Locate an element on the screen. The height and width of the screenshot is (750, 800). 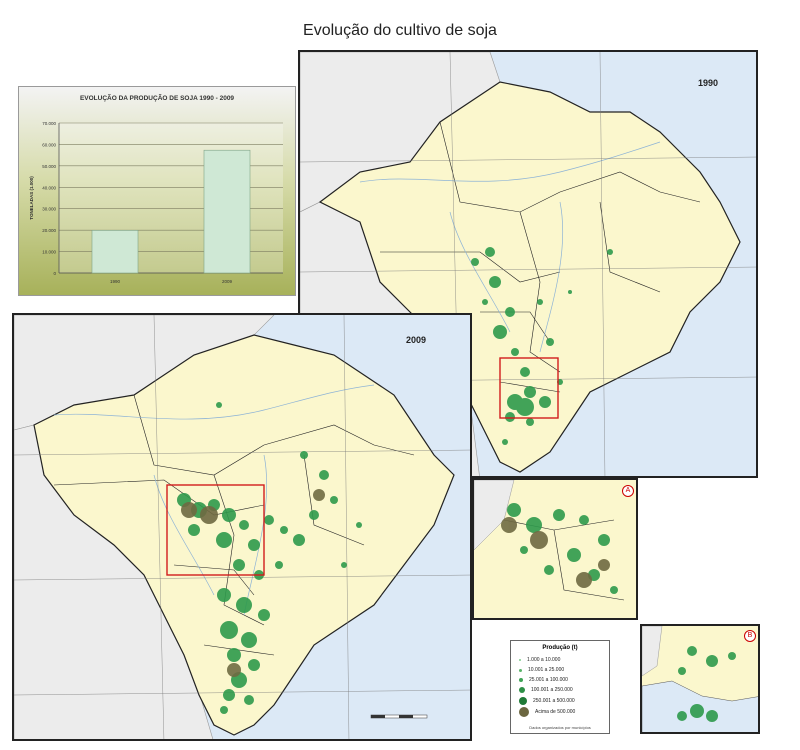
y-axis-label: TONELADAS (1.000) is located at coordinates (31, 198).